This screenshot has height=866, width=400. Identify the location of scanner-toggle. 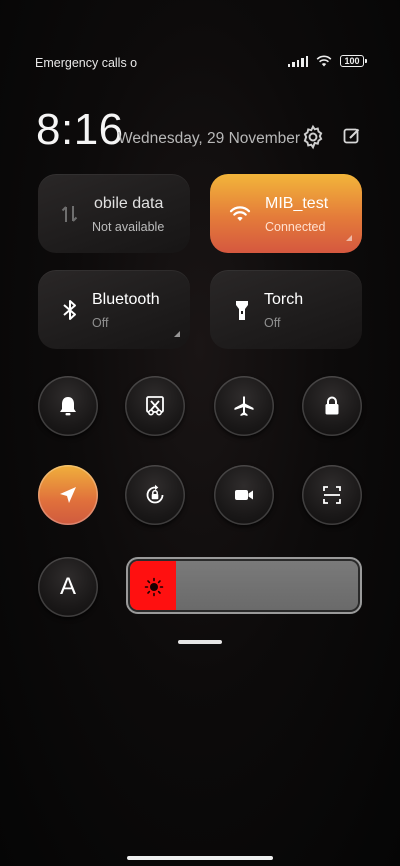
(332, 495).